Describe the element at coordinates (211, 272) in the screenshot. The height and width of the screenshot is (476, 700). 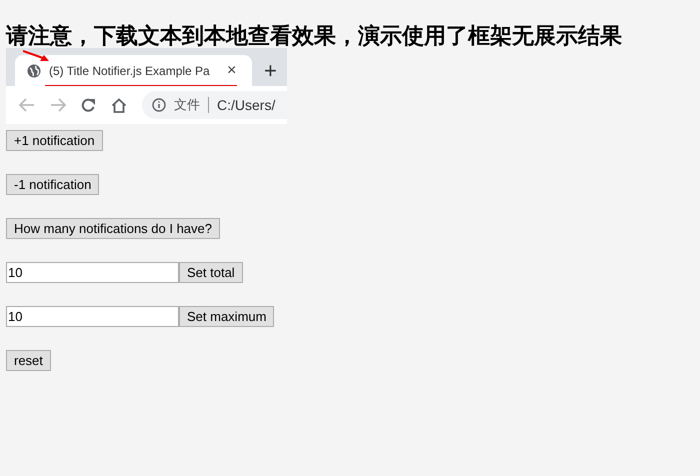
I see `action-button: Set total` at that location.